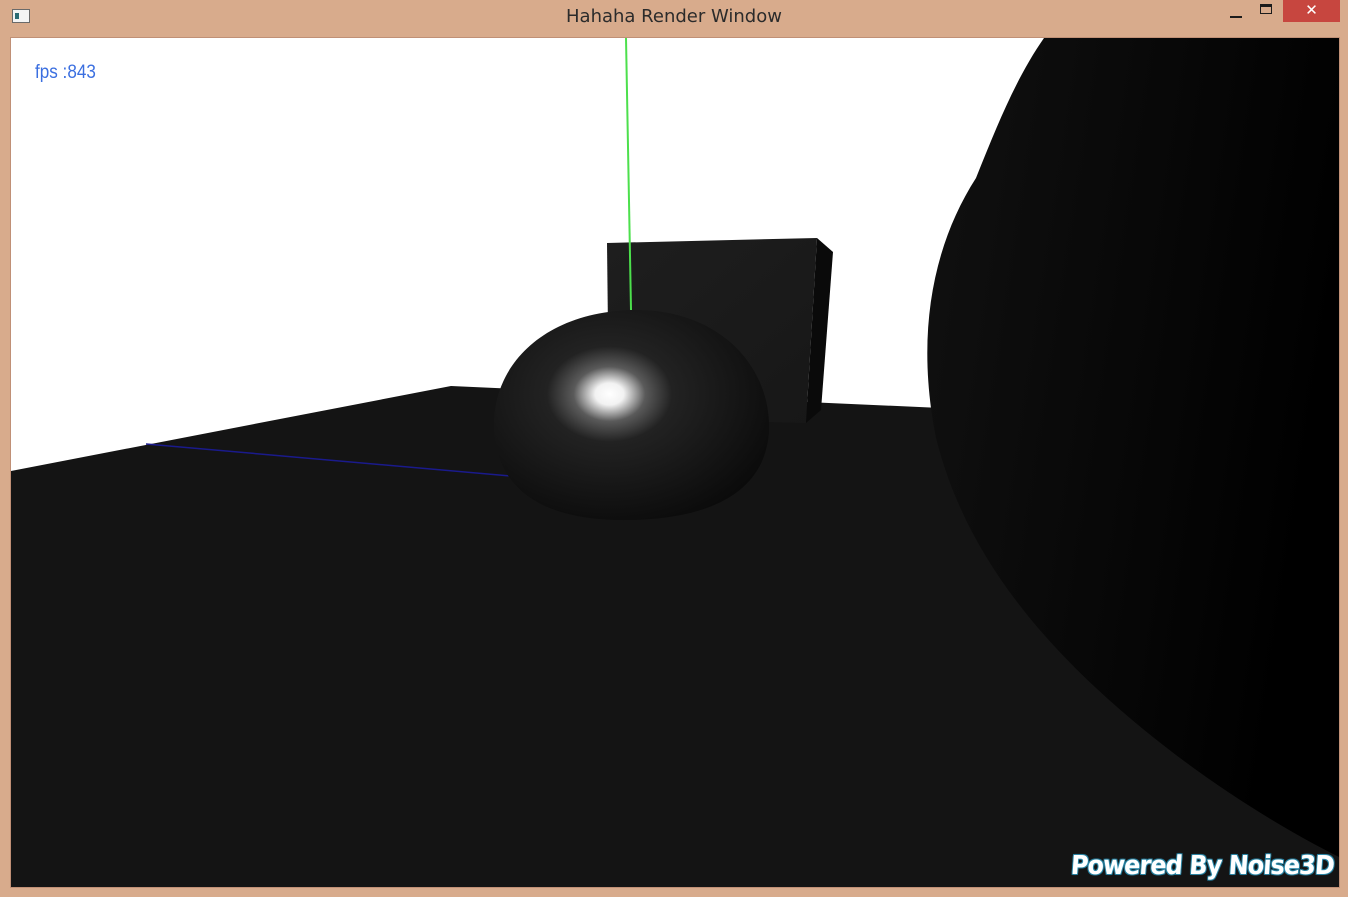 The width and height of the screenshot is (1348, 897). I want to click on close-button: ✕, so click(1311, 11).